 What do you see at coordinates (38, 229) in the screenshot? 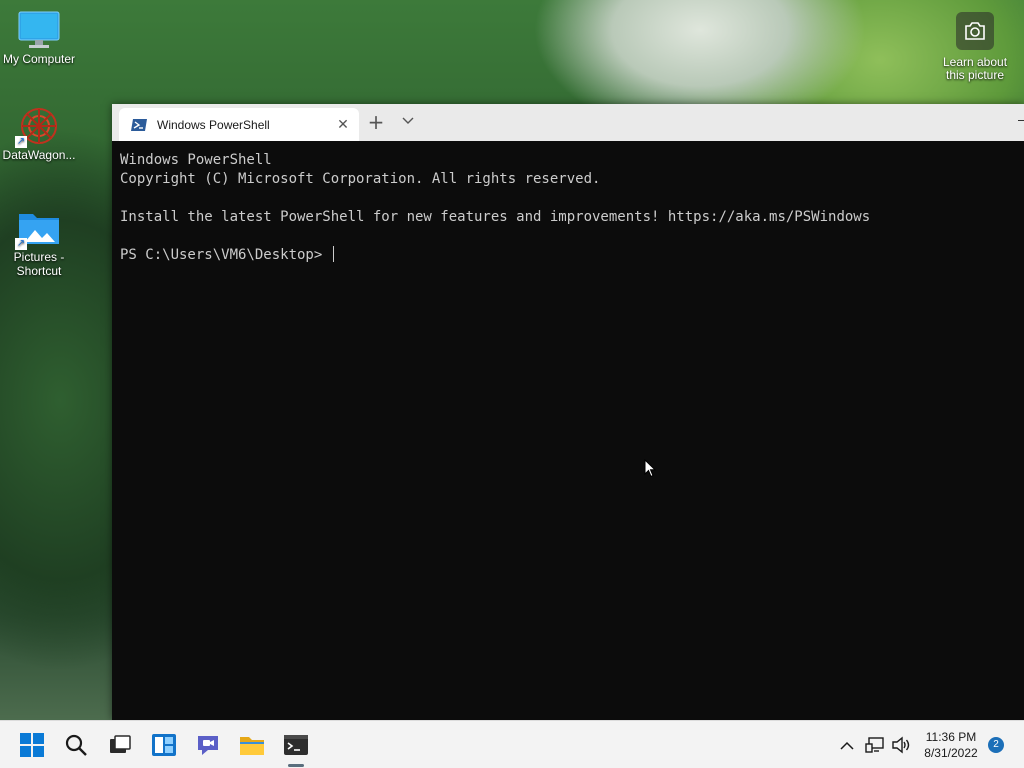
I see `pictures-folder-icon: ↗` at bounding box center [38, 229].